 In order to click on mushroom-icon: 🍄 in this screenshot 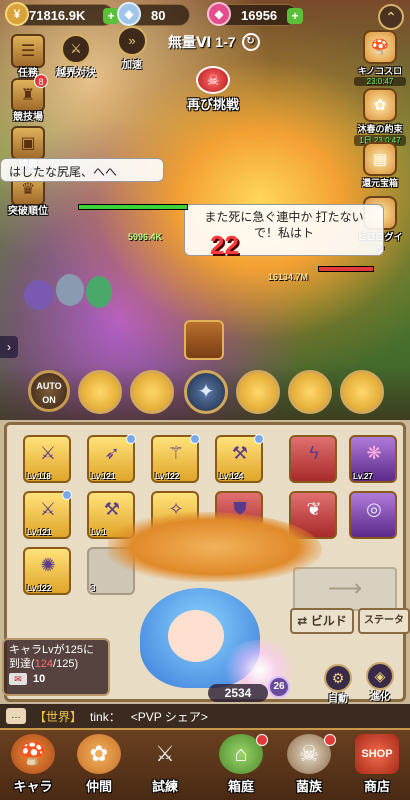, I will do `click(33, 754)`.